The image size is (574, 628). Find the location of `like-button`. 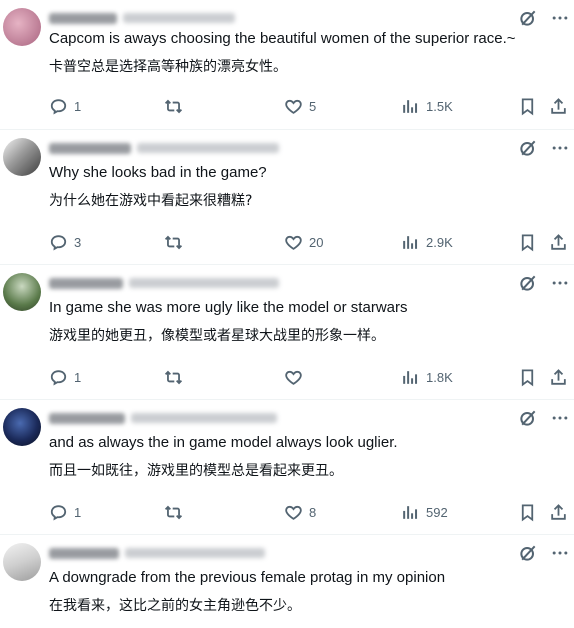

like-button is located at coordinates (296, 377).